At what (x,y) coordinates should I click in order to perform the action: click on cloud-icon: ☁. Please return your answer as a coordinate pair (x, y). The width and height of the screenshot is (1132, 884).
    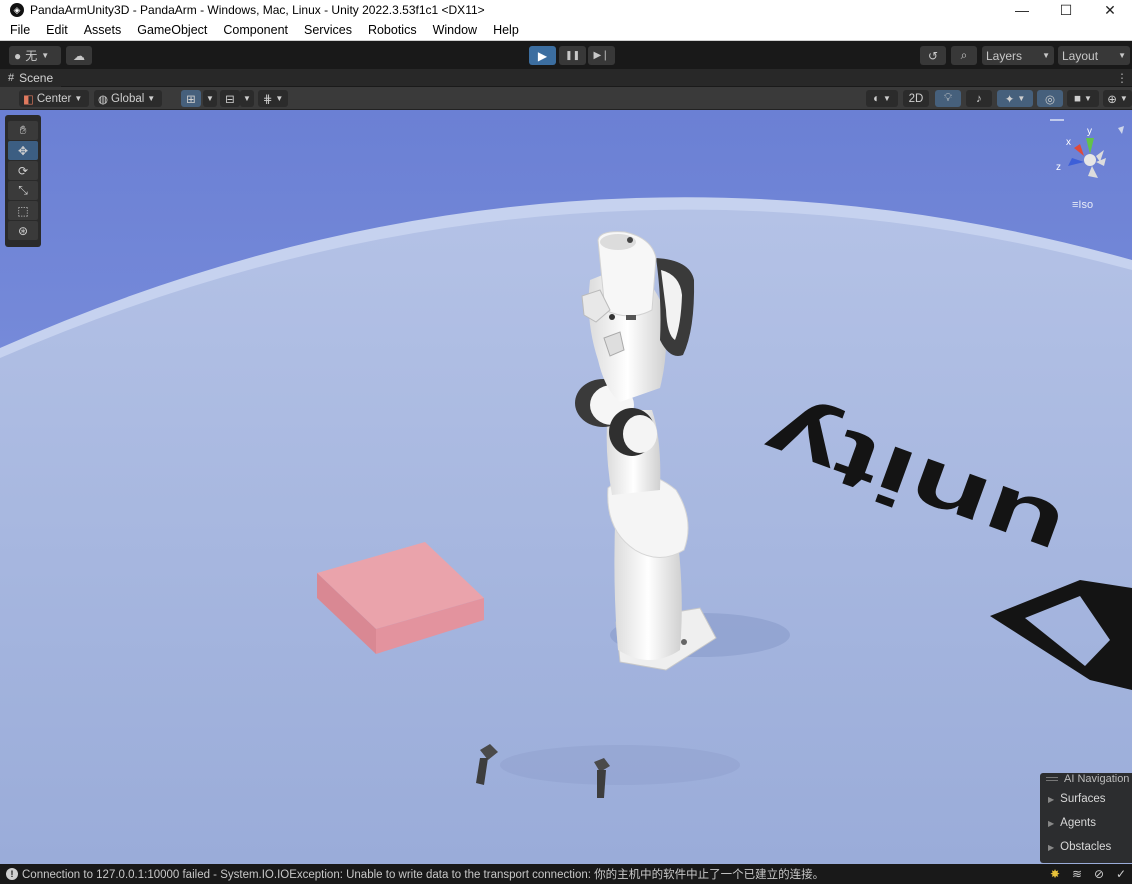
    Looking at the image, I should click on (79, 55).